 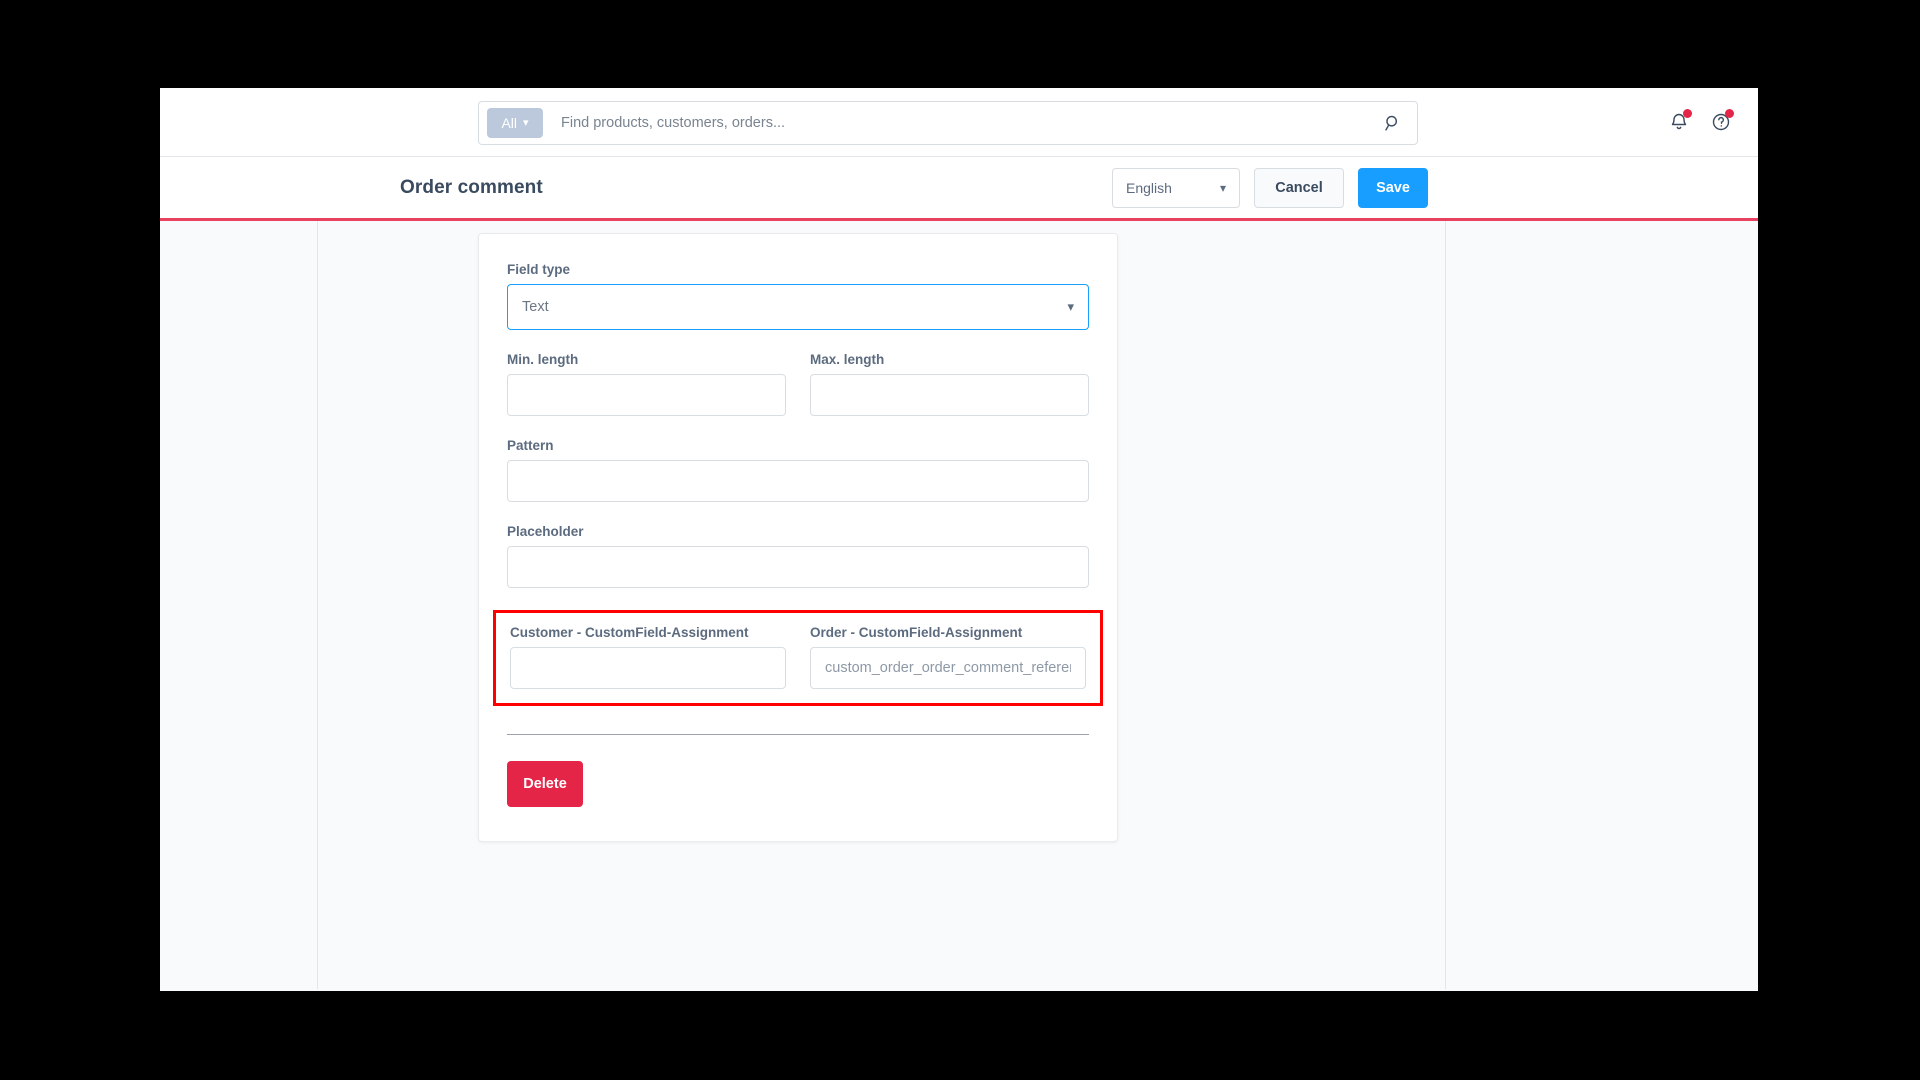 I want to click on smart-bar-actions: English ▾ Cancel Save, so click(x=1270, y=187).